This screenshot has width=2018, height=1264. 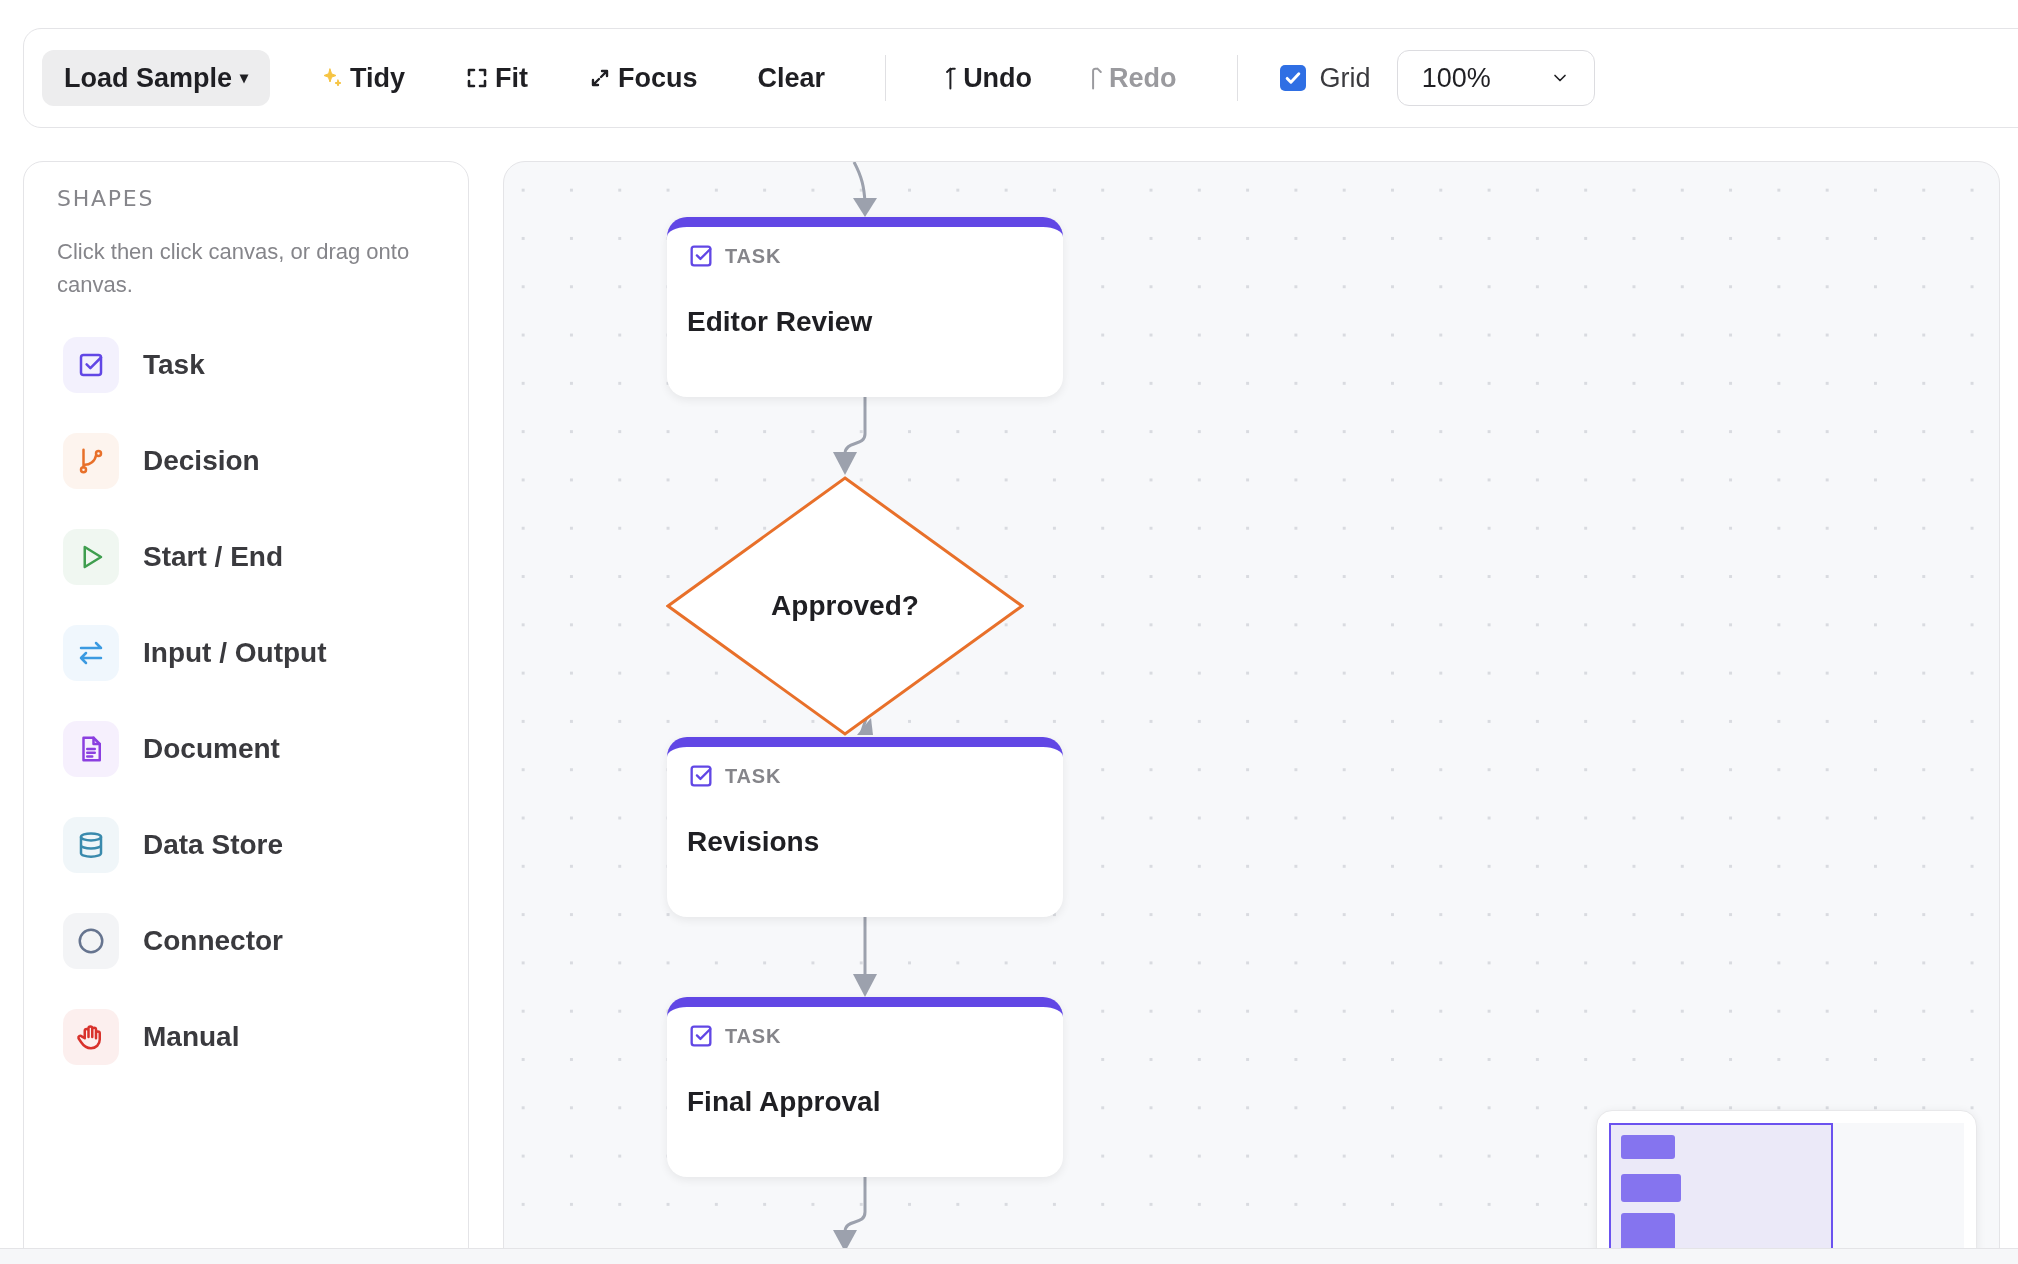 What do you see at coordinates (865, 827) in the screenshot?
I see `task-node: TASK Revisions` at bounding box center [865, 827].